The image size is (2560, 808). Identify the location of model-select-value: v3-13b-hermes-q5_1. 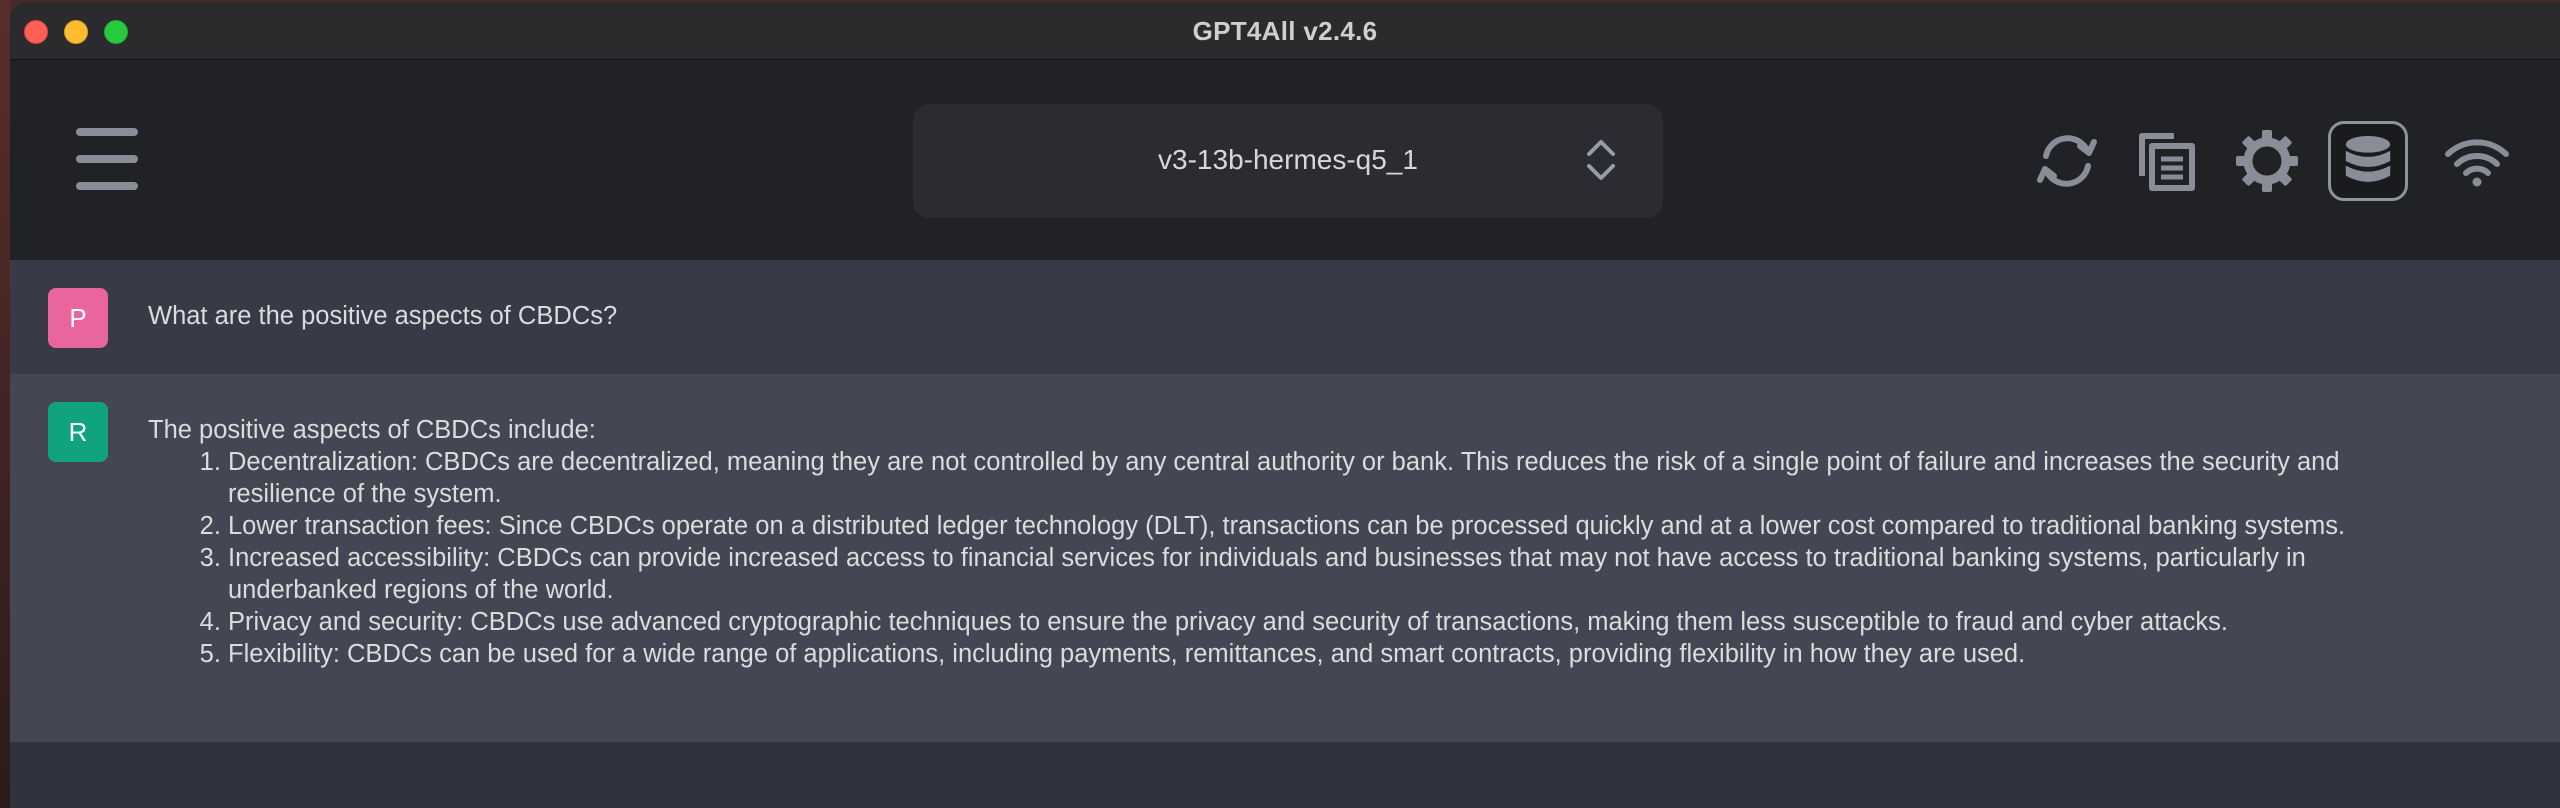
(1288, 159).